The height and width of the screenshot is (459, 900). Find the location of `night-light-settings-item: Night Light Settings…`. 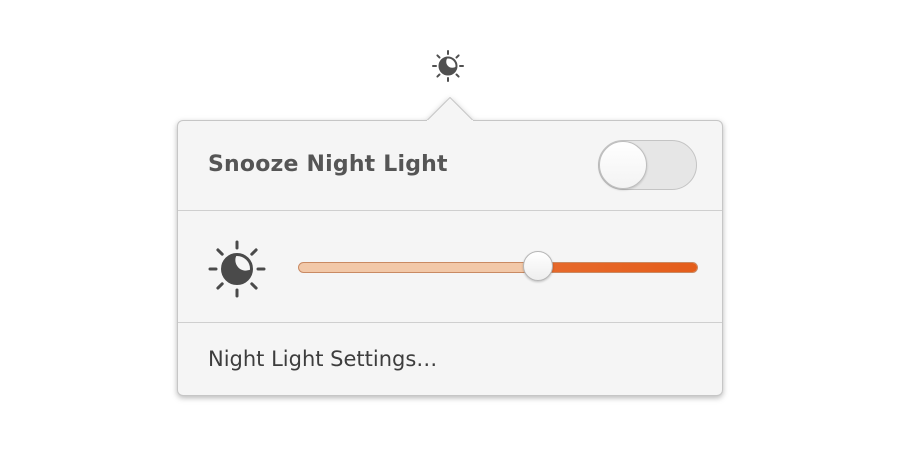

night-light-settings-item: Night Light Settings… is located at coordinates (450, 359).